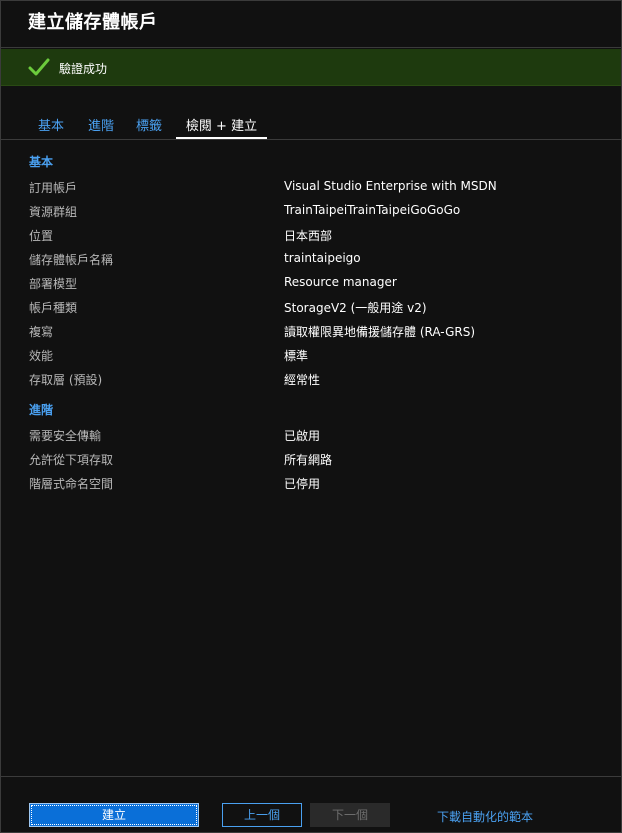 Image resolution: width=622 pixels, height=833 pixels. What do you see at coordinates (340, 282) in the screenshot?
I see `row-value-deployment-model: Resource manager` at bounding box center [340, 282].